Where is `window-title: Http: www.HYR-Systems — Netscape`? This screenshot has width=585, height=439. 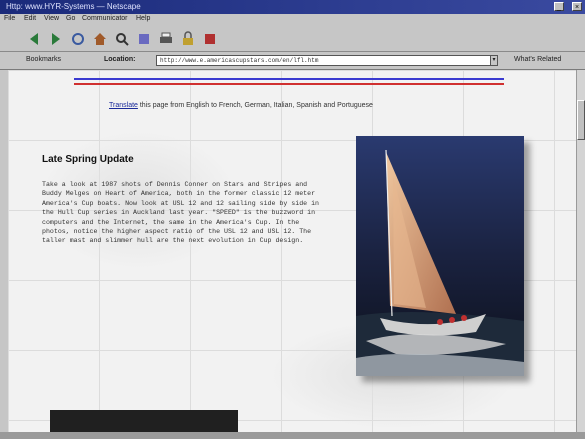 window-title: Http: www.HYR-Systems — Netscape is located at coordinates (73, 6).